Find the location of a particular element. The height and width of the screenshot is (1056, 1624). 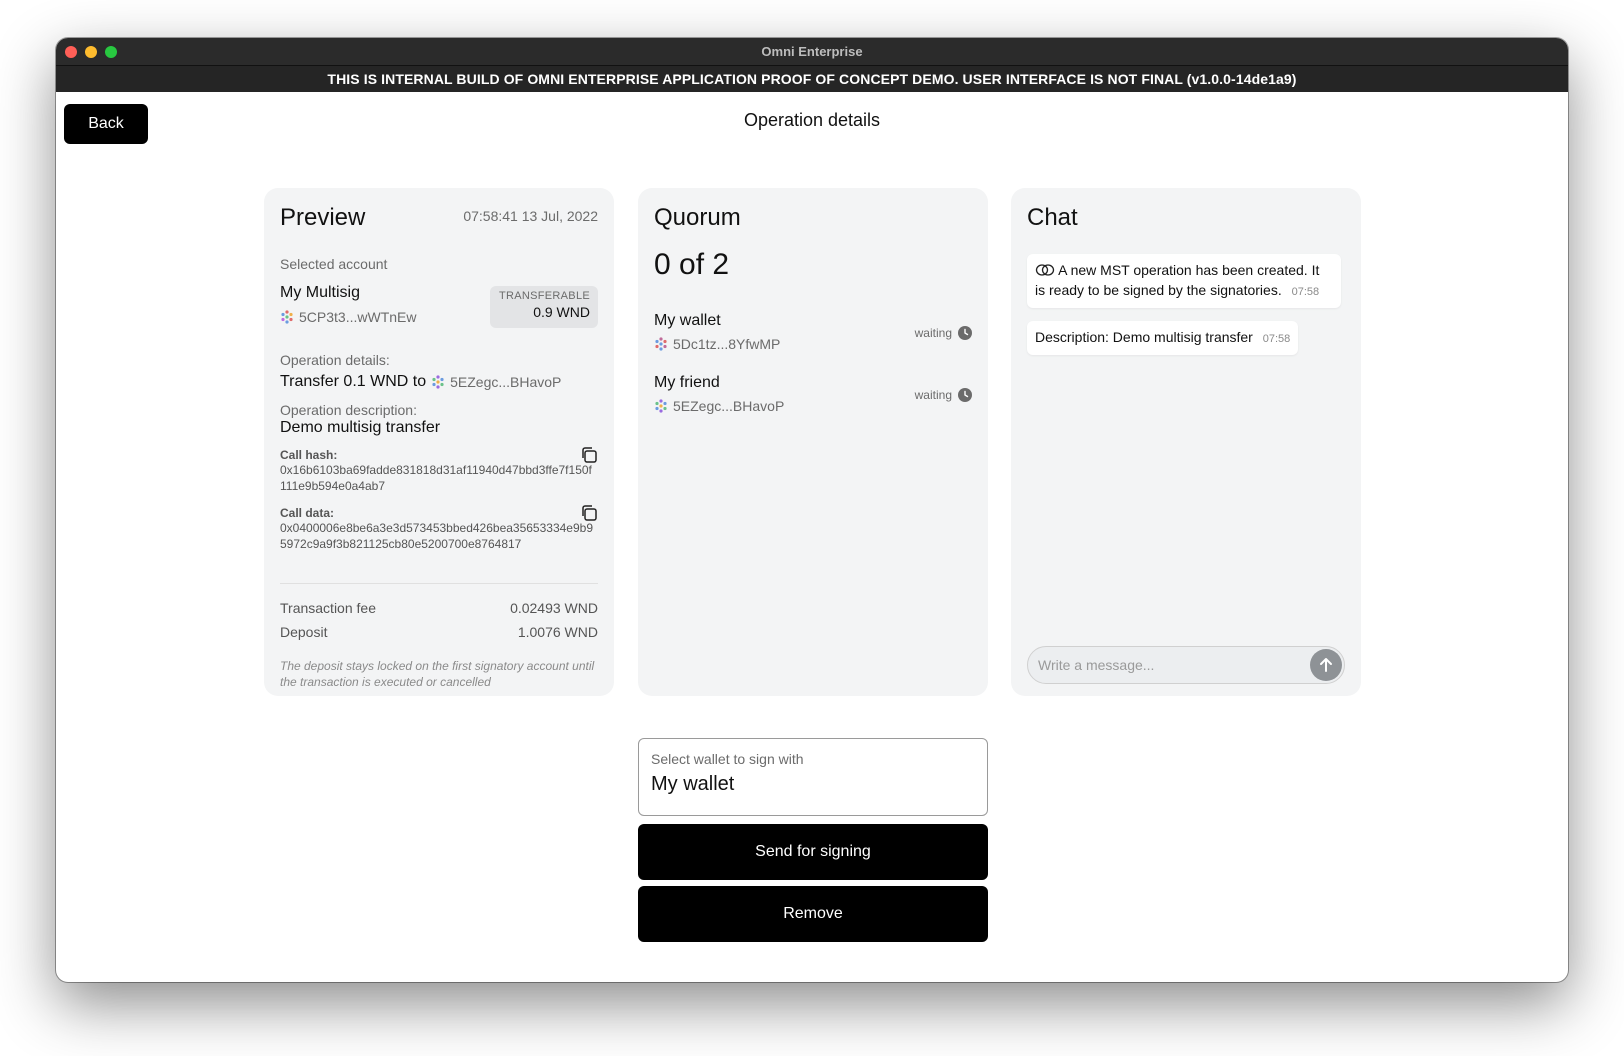

signer-address-text: 5EZegc...BHavoP is located at coordinates (729, 406).